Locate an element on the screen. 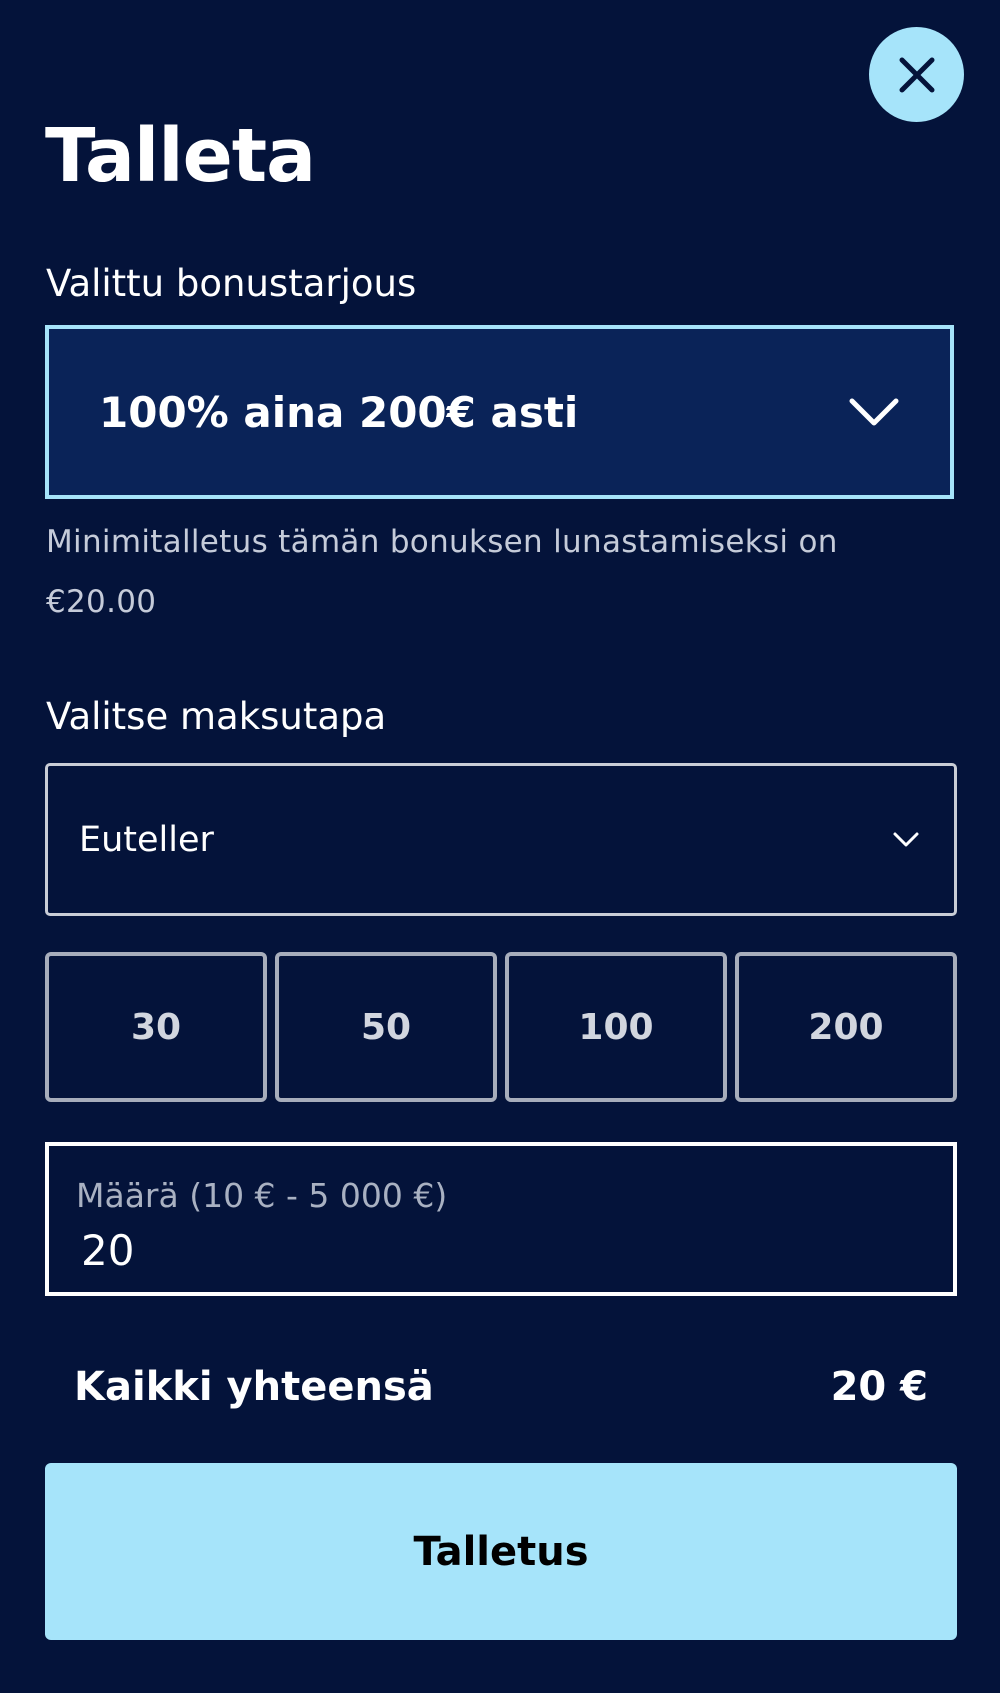 This screenshot has width=1000, height=1693. payment-method-label: Valitse maksutapa is located at coordinates (216, 716).